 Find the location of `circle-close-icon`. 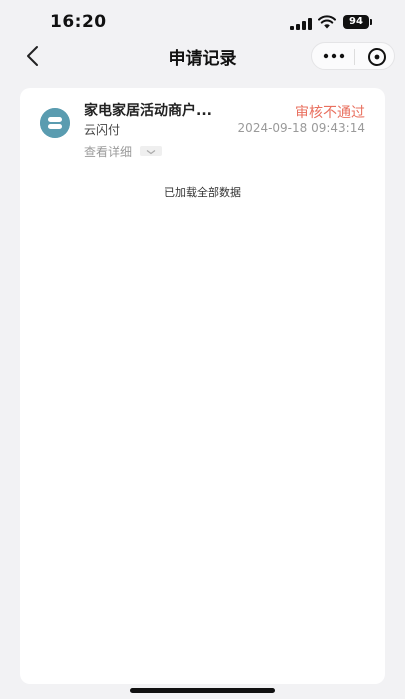

circle-close-icon is located at coordinates (377, 57).